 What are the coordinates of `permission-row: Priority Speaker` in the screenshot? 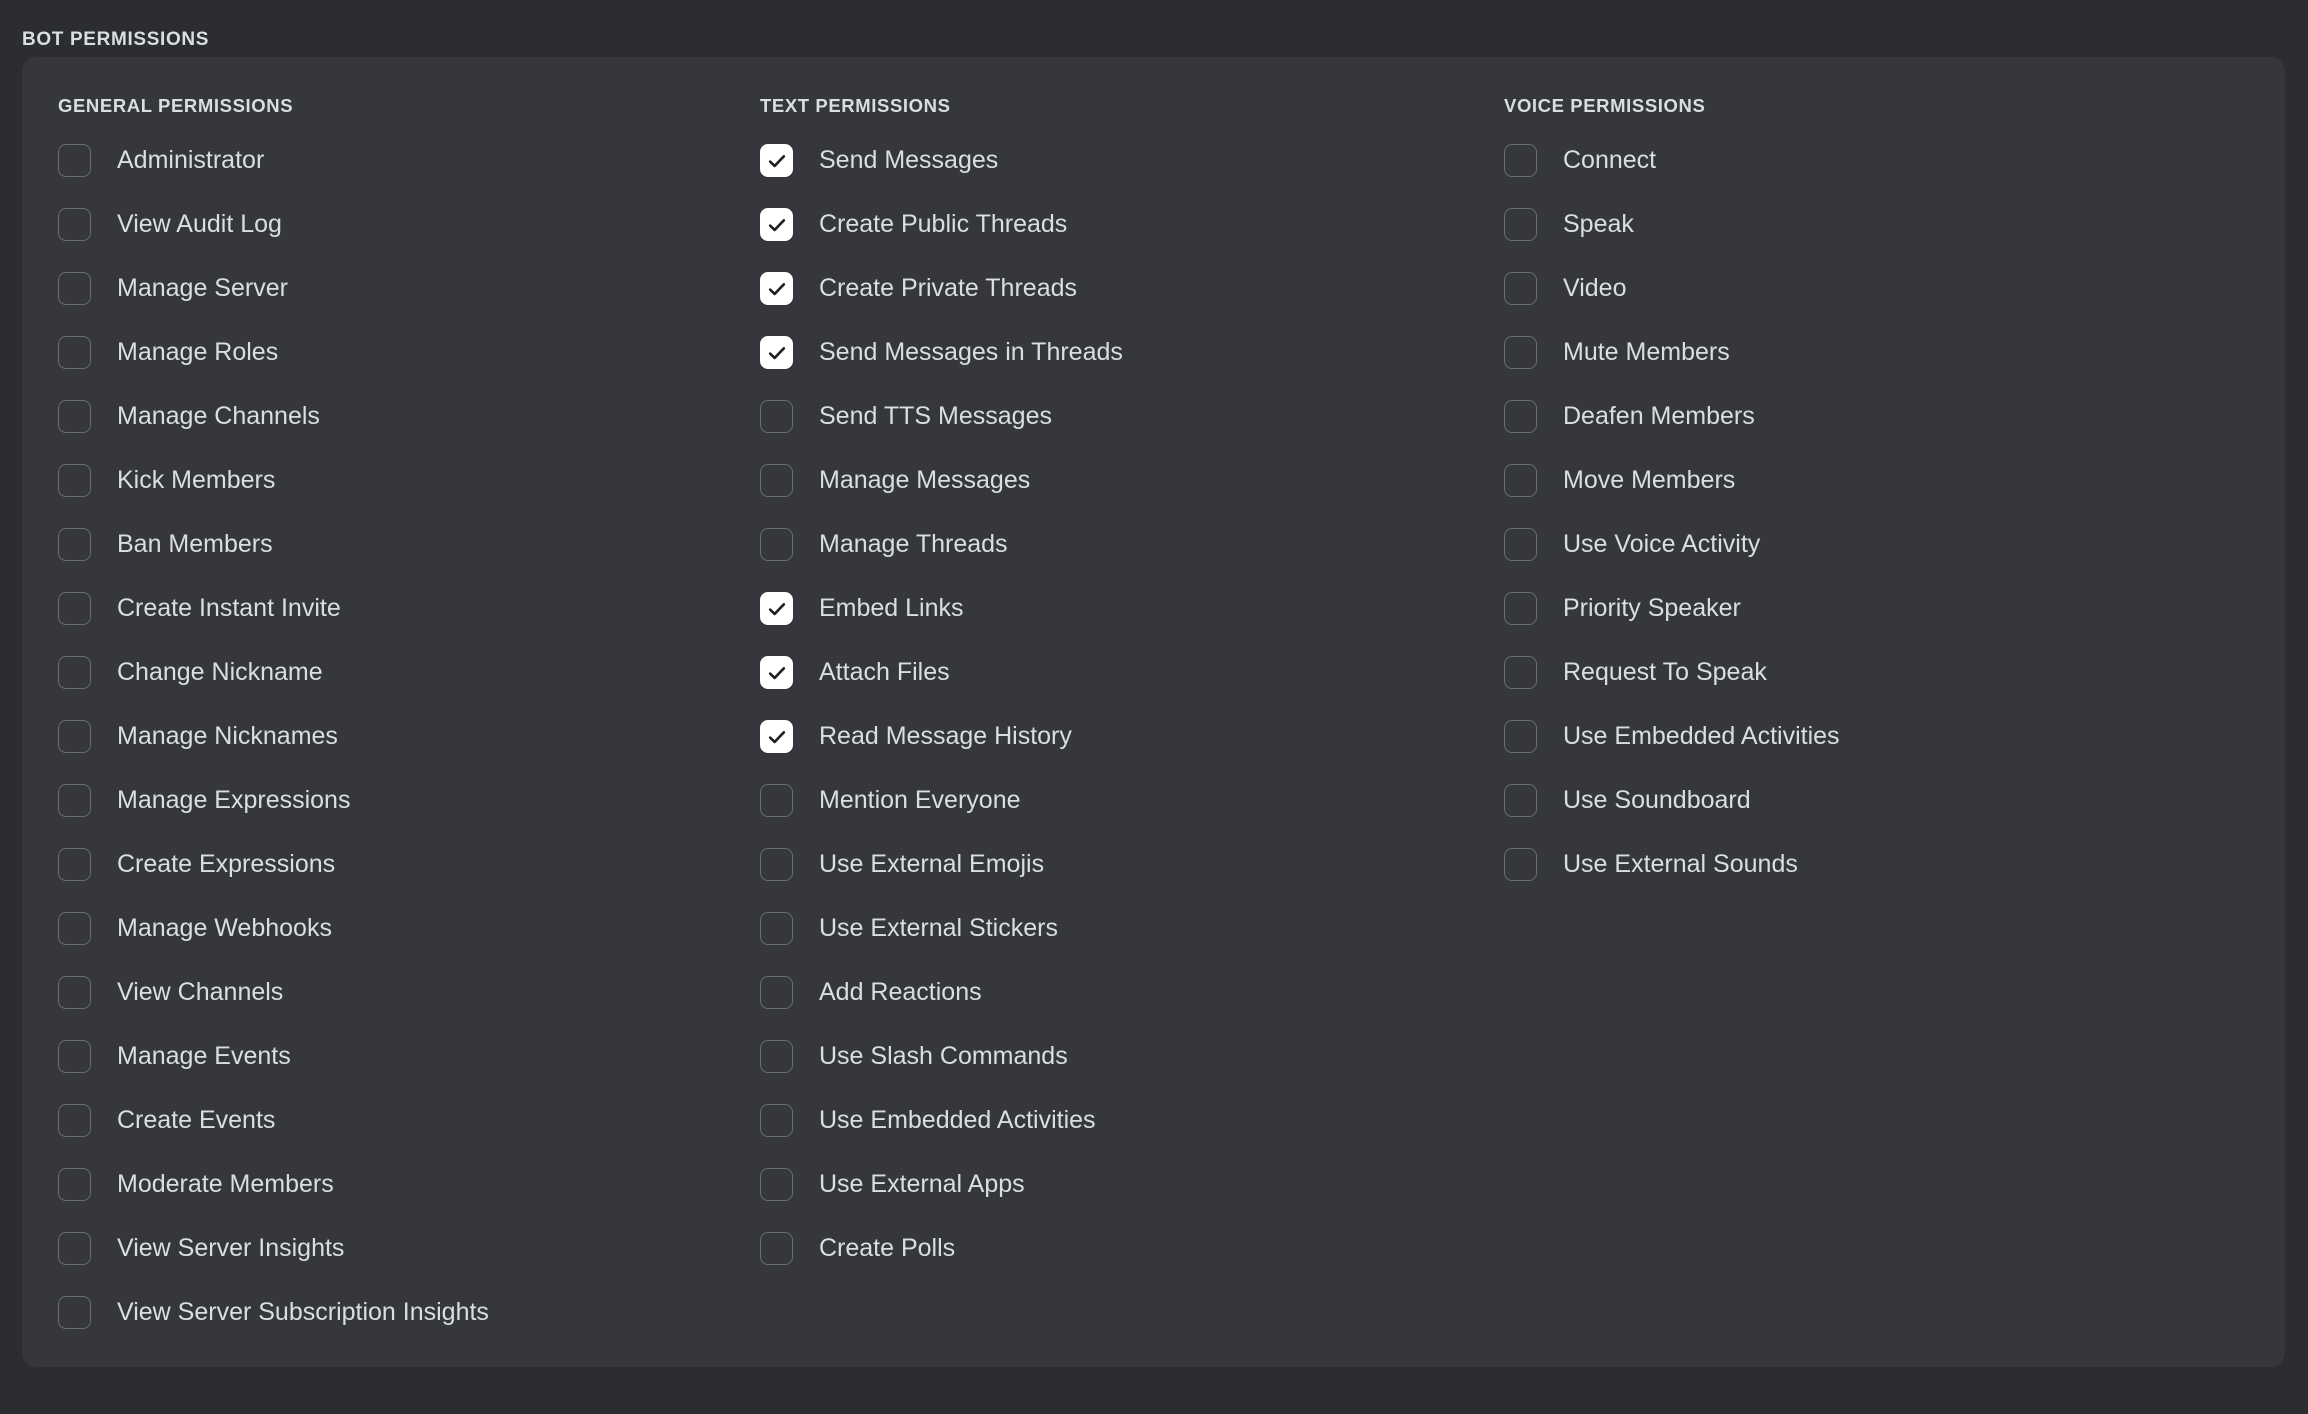 It's located at (1874, 609).